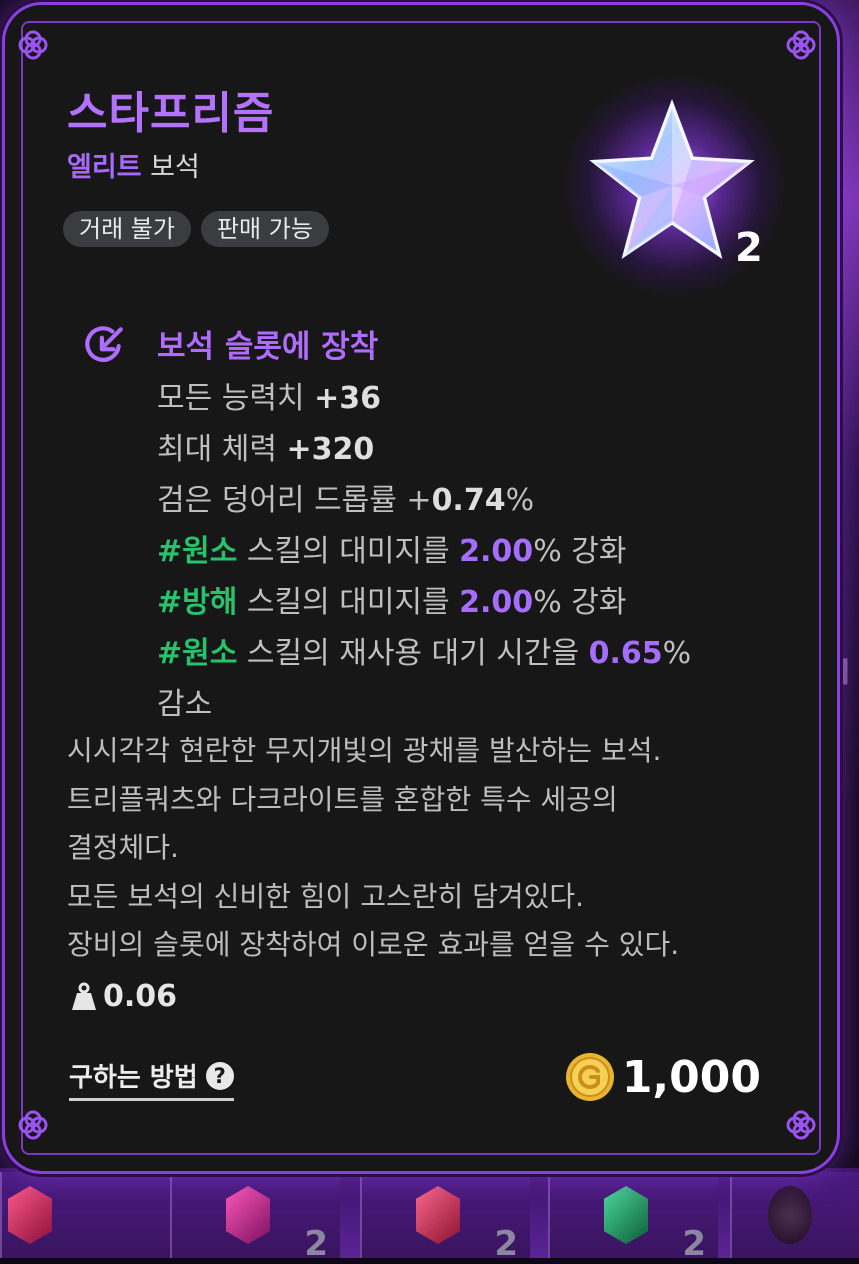 This screenshot has height=1264, width=859. I want to click on stat-value: +36, so click(347, 398).